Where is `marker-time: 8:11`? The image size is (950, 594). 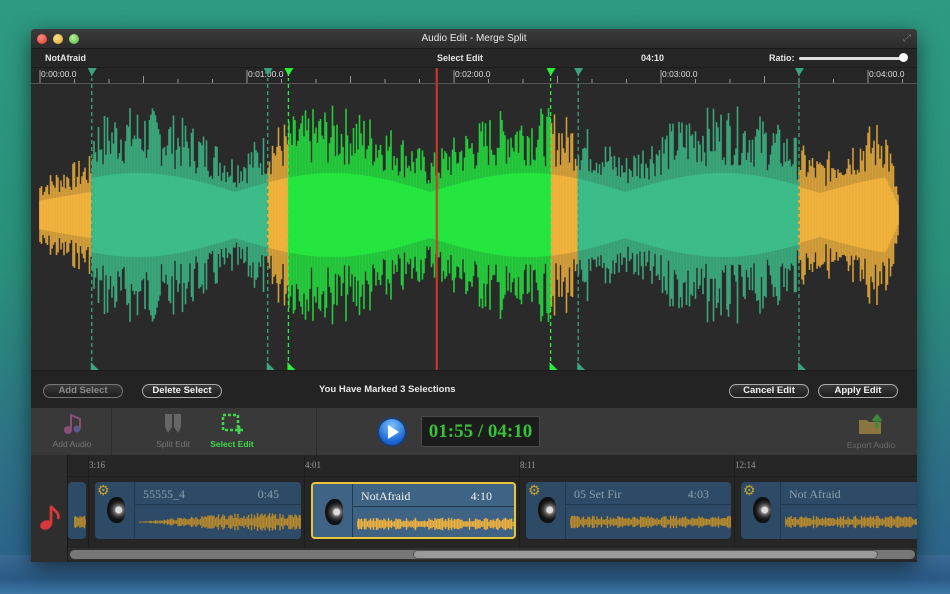
marker-time: 8:11 is located at coordinates (528, 465).